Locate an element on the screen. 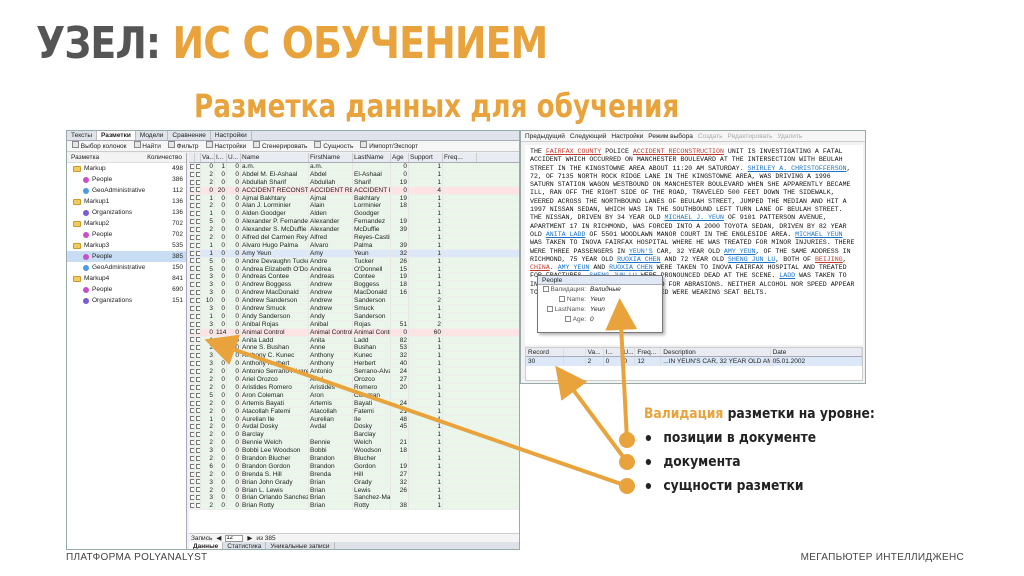 Image resolution: width=1024 pixels, height=576 pixels. table-row: 1 0 0 Alden Goodger Alden Goodger 1 is located at coordinates (354, 214).